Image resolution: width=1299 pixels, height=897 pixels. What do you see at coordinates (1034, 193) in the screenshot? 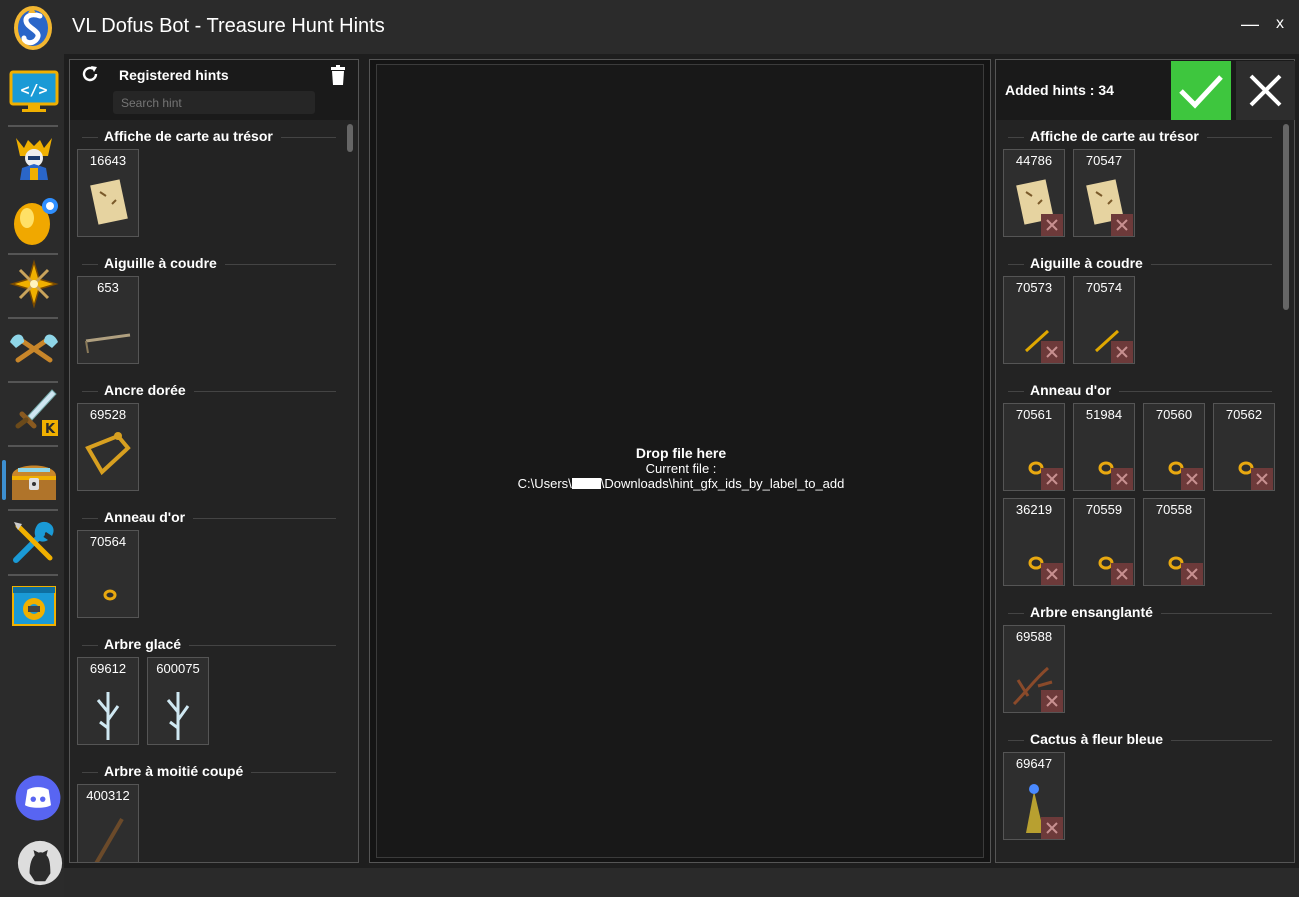
I see `hint-card: 44786` at bounding box center [1034, 193].